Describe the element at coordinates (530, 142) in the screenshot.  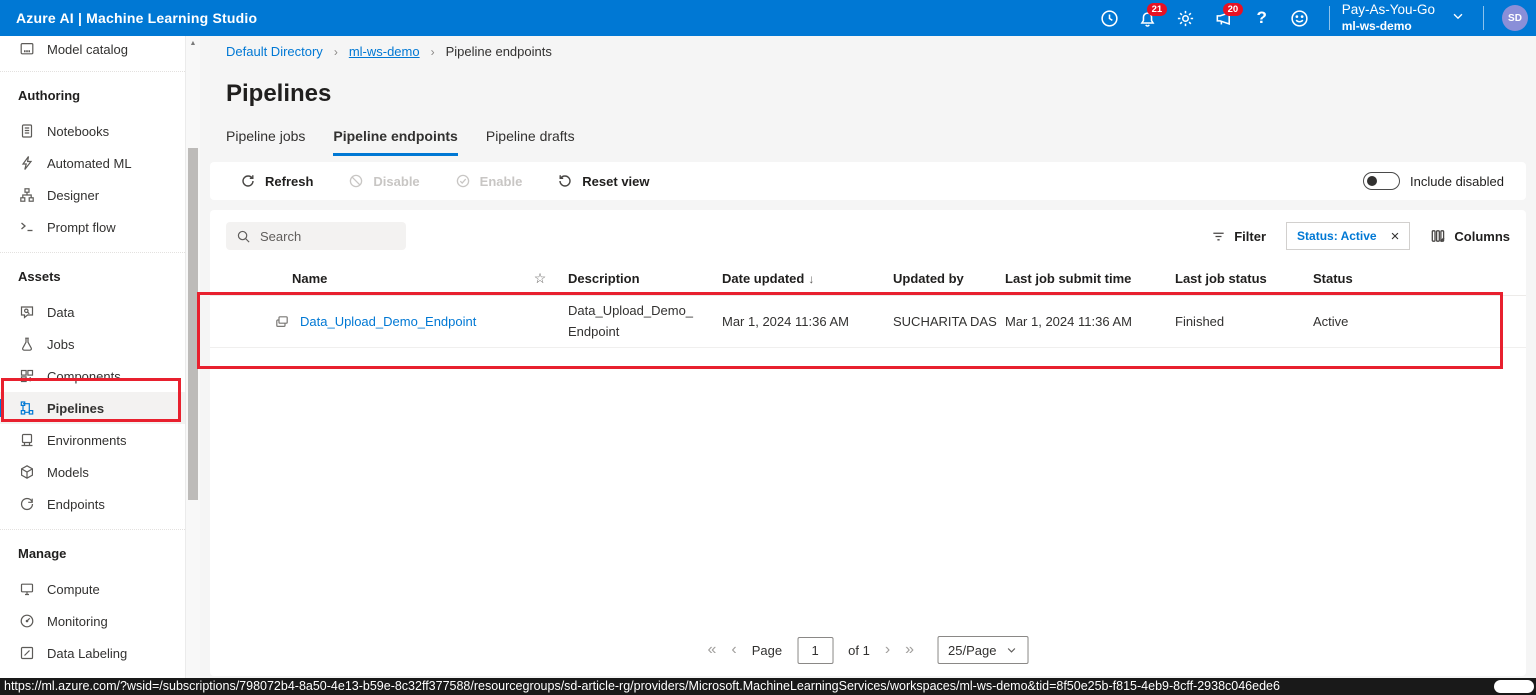
I see `tab-pipeline-drafts: Pipeline drafts` at that location.